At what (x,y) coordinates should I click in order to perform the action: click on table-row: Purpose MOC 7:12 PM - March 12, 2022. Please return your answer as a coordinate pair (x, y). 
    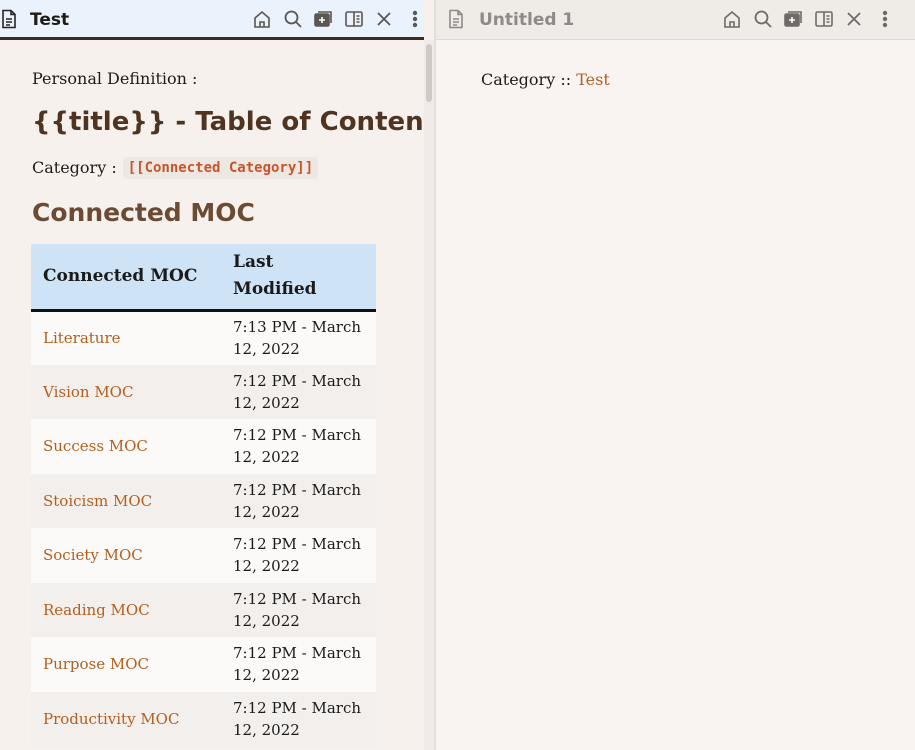
    Looking at the image, I should click on (203, 664).